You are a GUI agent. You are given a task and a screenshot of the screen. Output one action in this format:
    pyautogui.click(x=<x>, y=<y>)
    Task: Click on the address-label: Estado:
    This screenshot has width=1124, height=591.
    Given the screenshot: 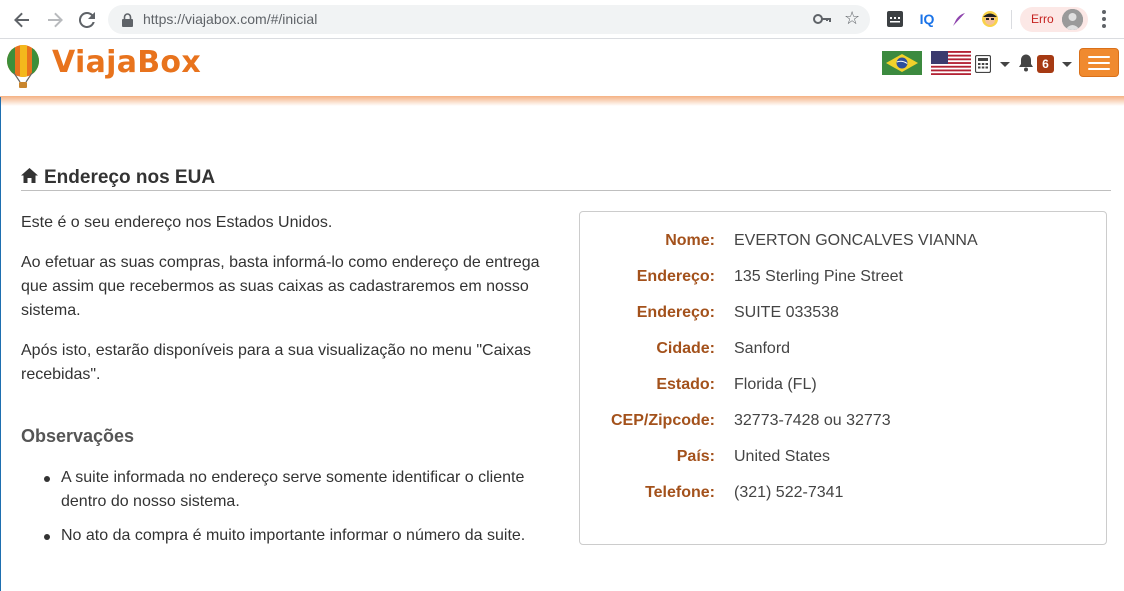 What is the action you would take?
    pyautogui.click(x=685, y=384)
    